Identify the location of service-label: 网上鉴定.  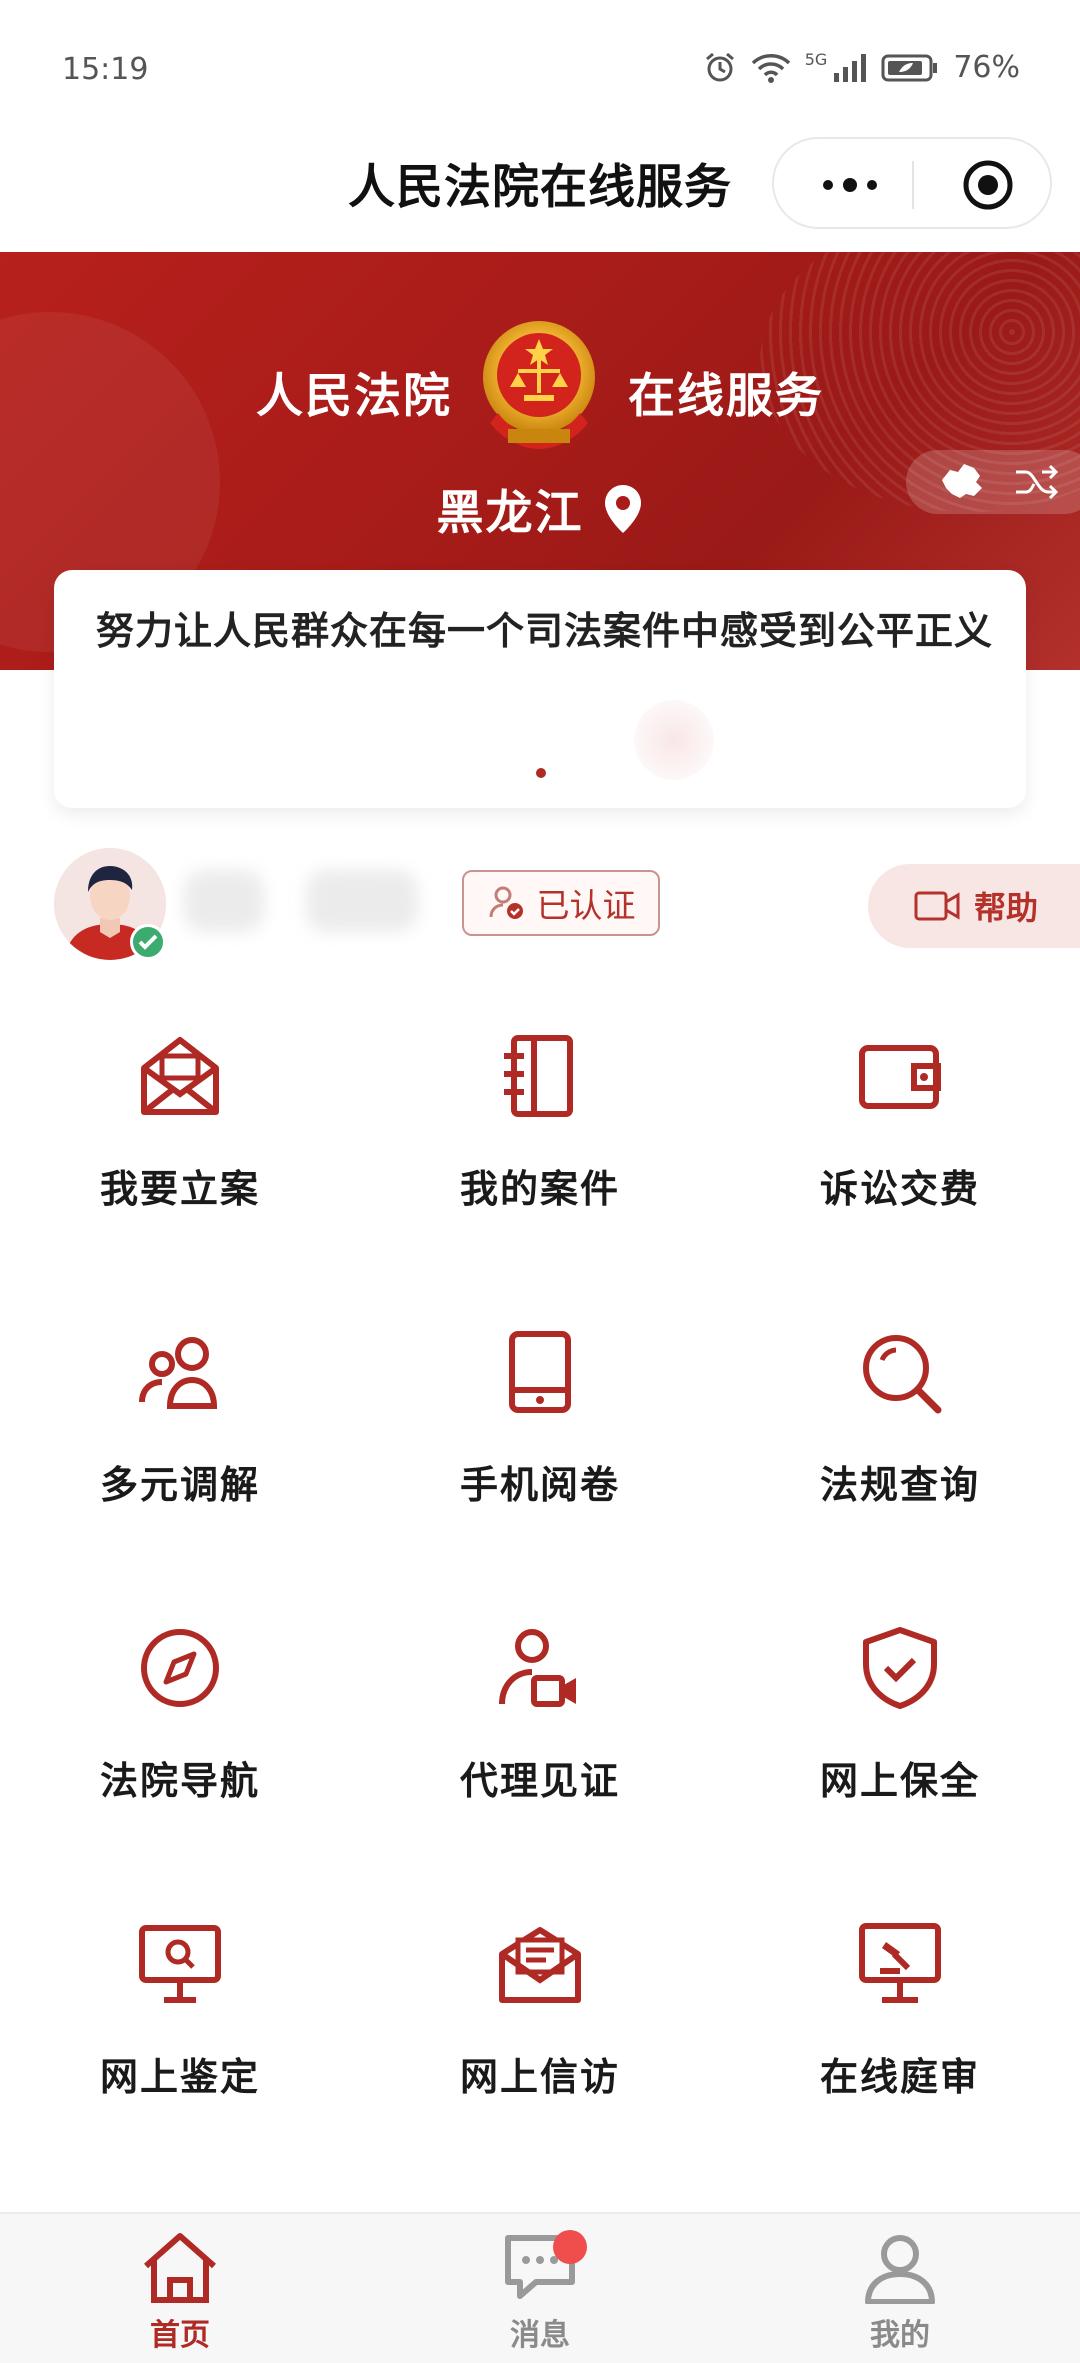
(179, 2077).